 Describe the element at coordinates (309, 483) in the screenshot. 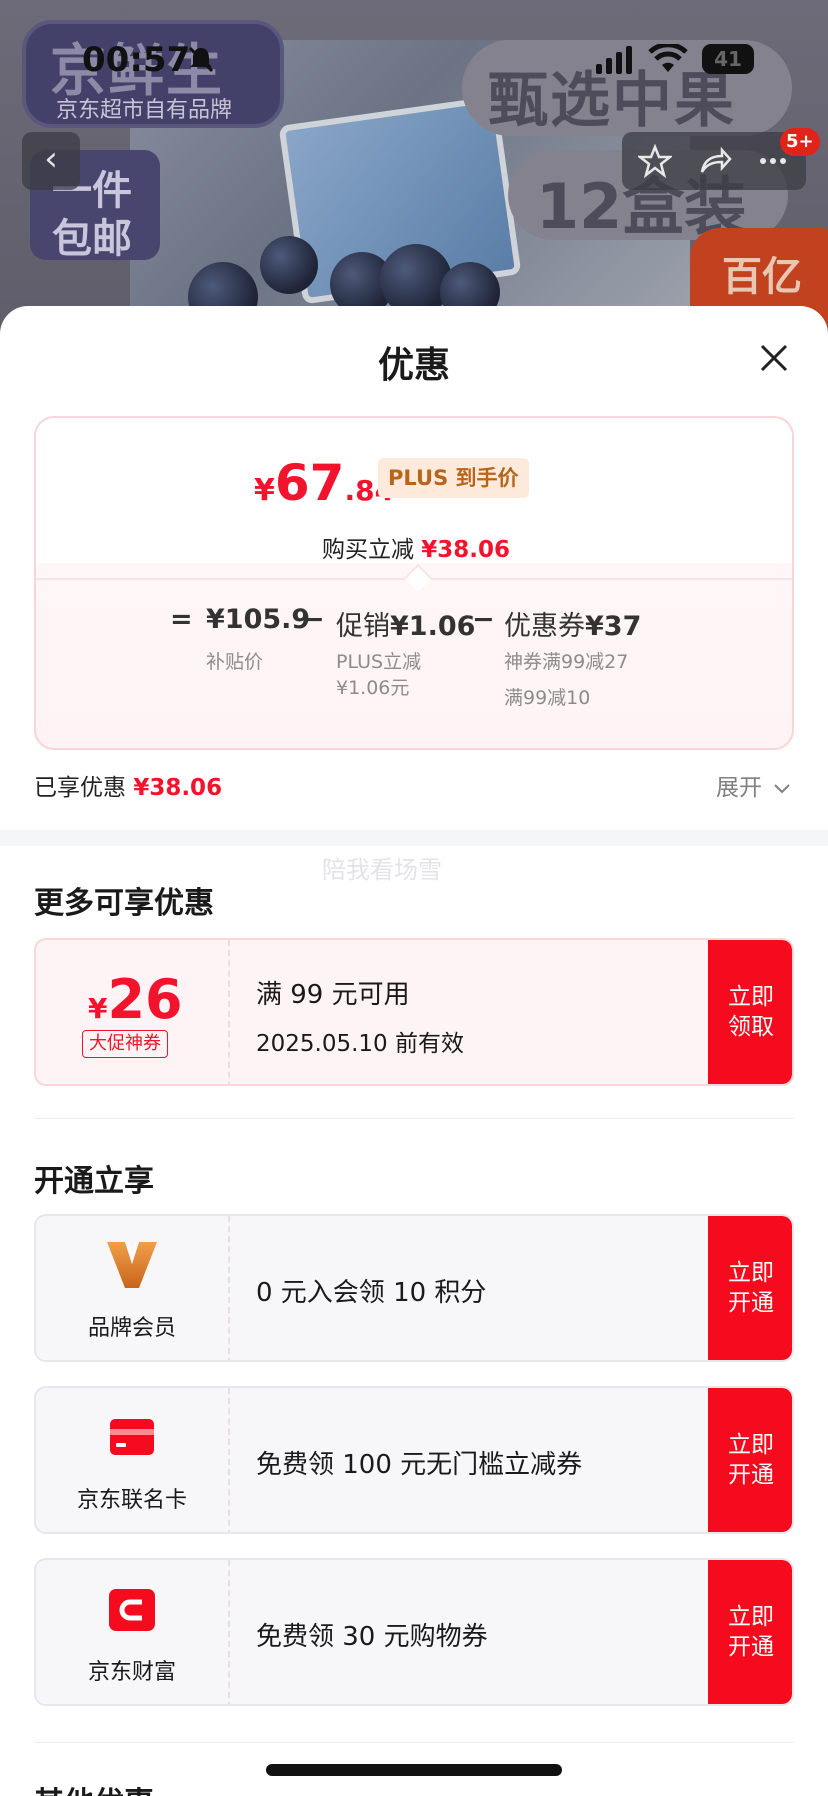

I see `final-price-integer: 67` at that location.